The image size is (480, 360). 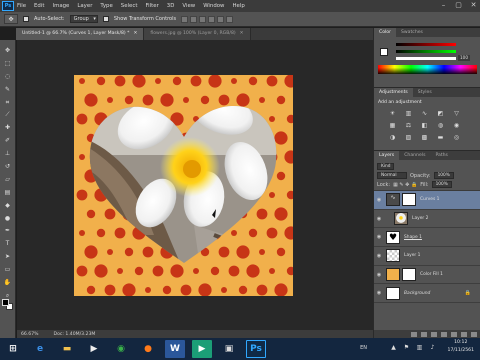 What do you see at coordinates (429, 199) in the screenshot?
I see `layer-name: Curves 1` at bounding box center [429, 199].